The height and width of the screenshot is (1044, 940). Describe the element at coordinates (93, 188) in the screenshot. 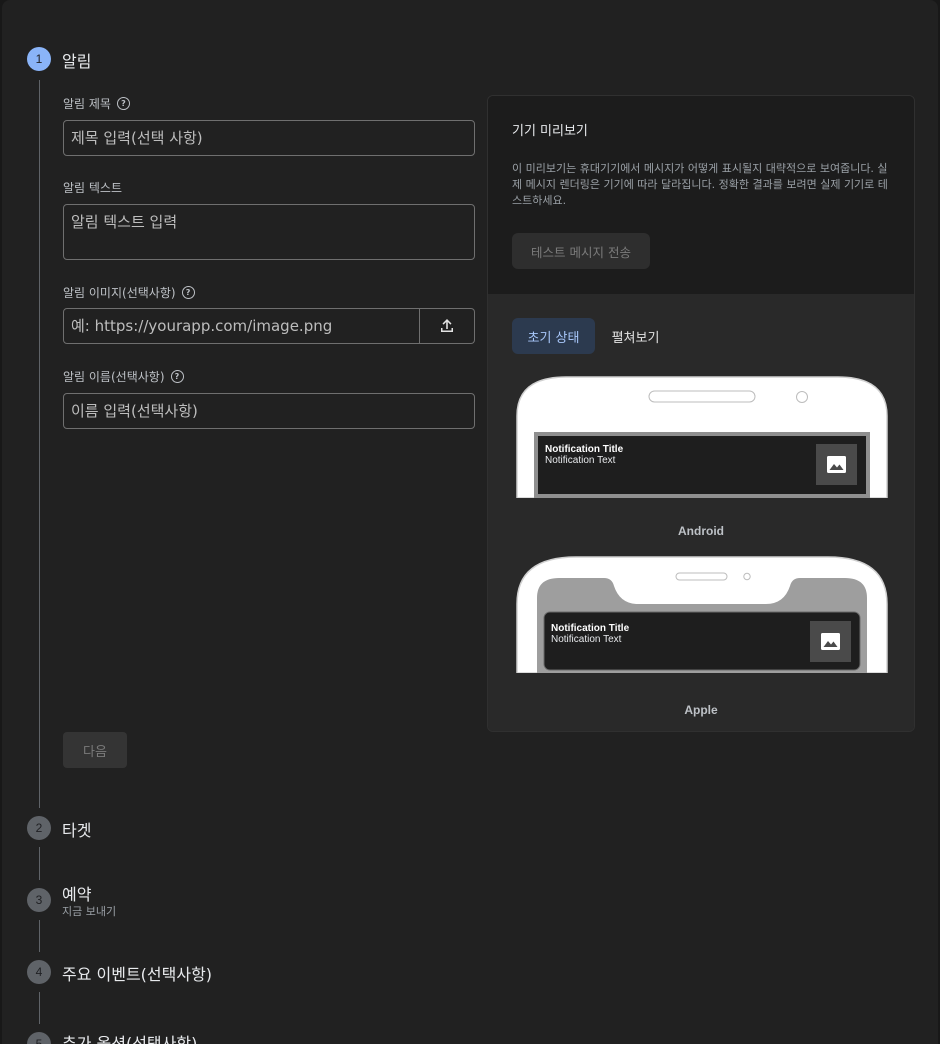

I see `text-field-label: 알림 텍스트` at that location.